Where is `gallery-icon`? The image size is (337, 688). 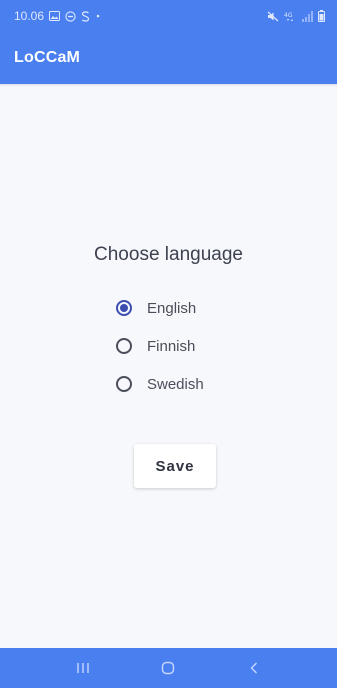
gallery-icon is located at coordinates (55, 16).